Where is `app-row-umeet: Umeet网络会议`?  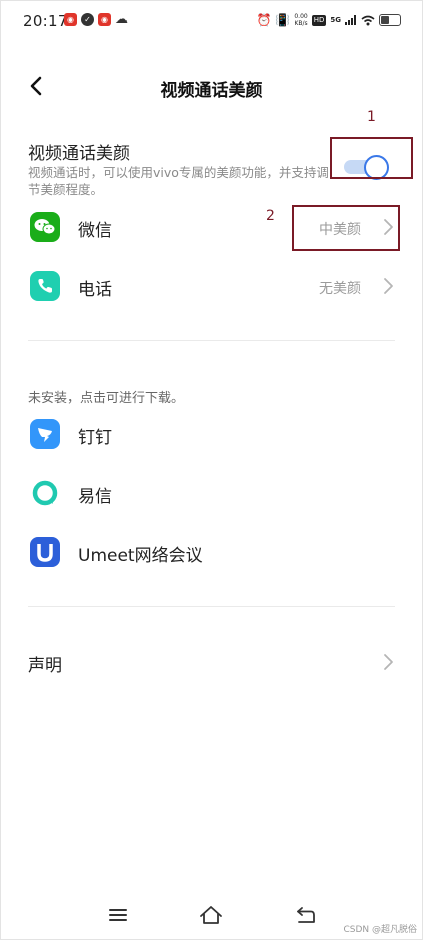 app-row-umeet: Umeet网络会议 is located at coordinates (211, 552).